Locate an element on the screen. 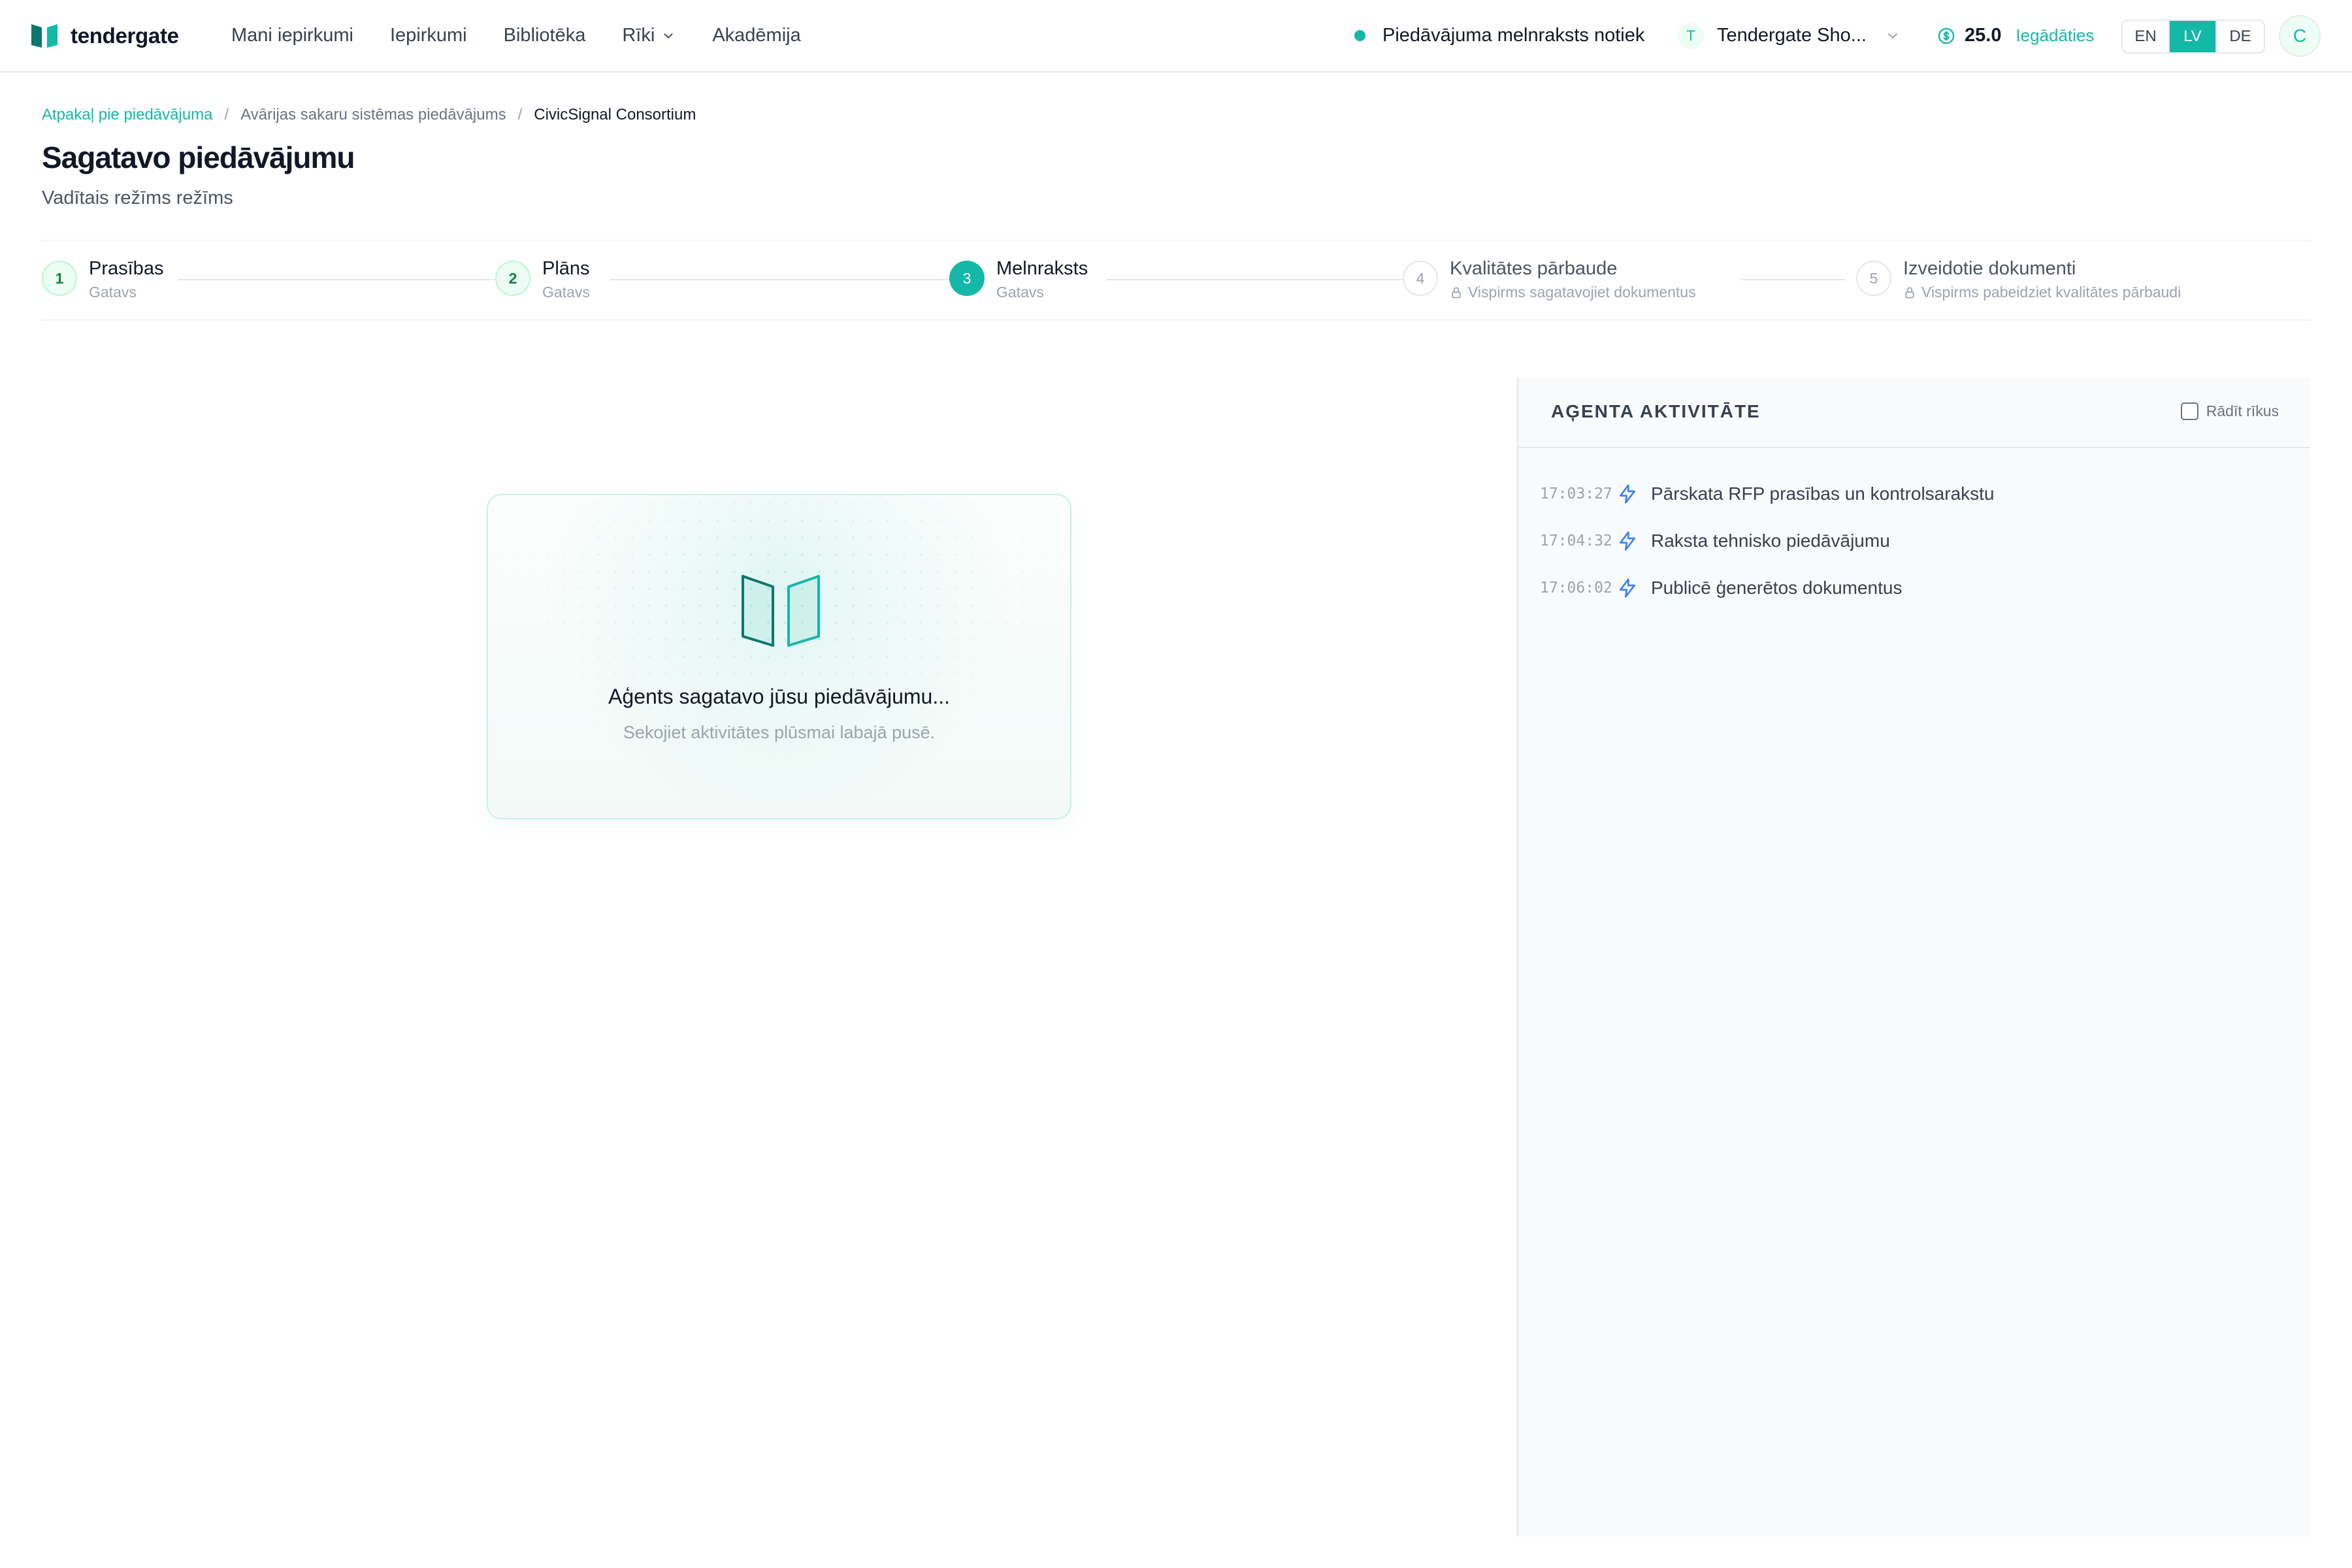 The width and height of the screenshot is (2352, 1568). language-lv-button: LV is located at coordinates (2193, 36).